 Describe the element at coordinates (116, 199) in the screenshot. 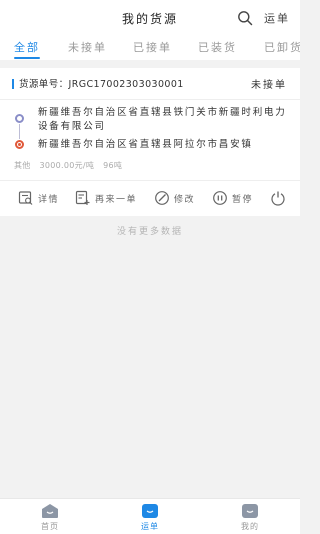

I see `reorder-label: 再来一单` at that location.